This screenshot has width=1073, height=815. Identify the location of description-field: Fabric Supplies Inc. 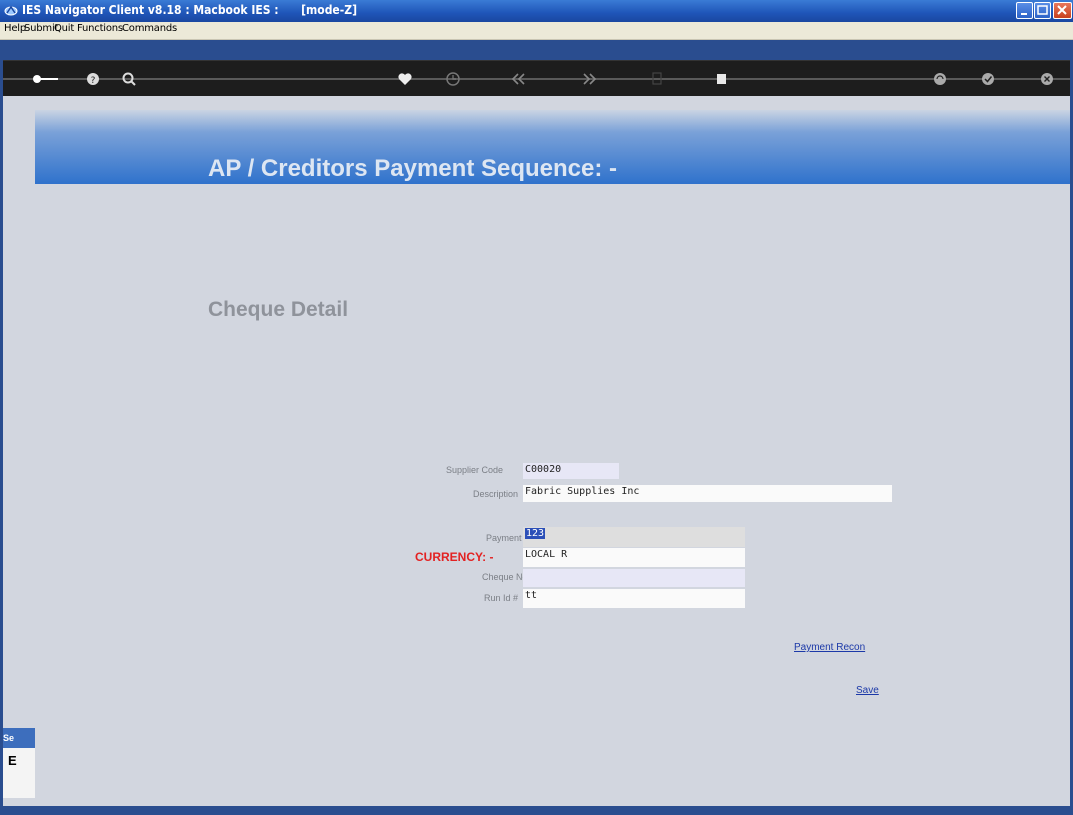
(707, 493).